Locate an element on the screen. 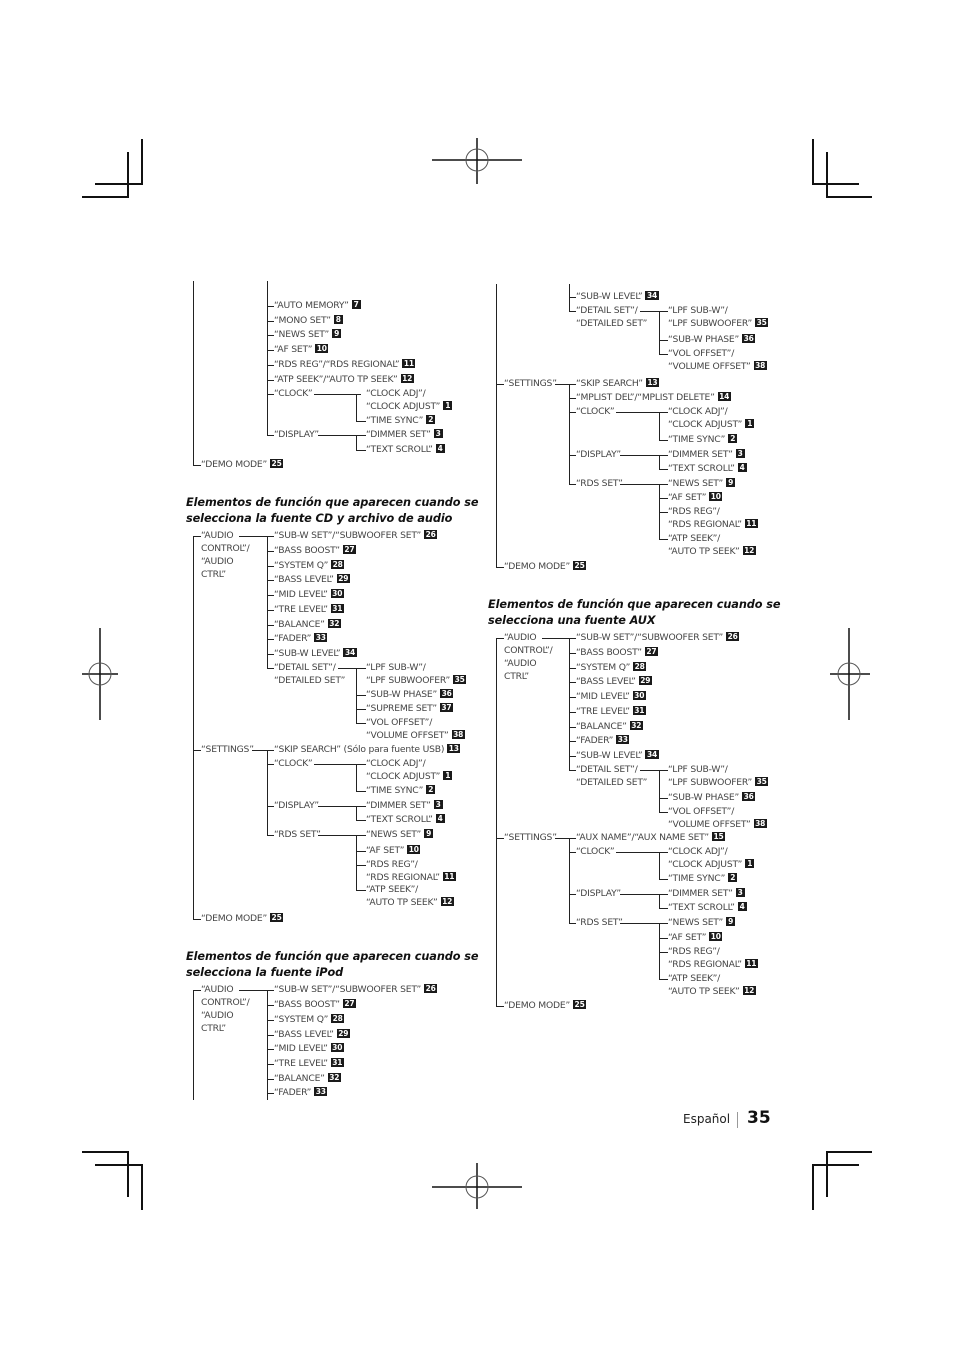  menu-item-supreme-set: “SUPREME SET” 37 is located at coordinates (409, 708).